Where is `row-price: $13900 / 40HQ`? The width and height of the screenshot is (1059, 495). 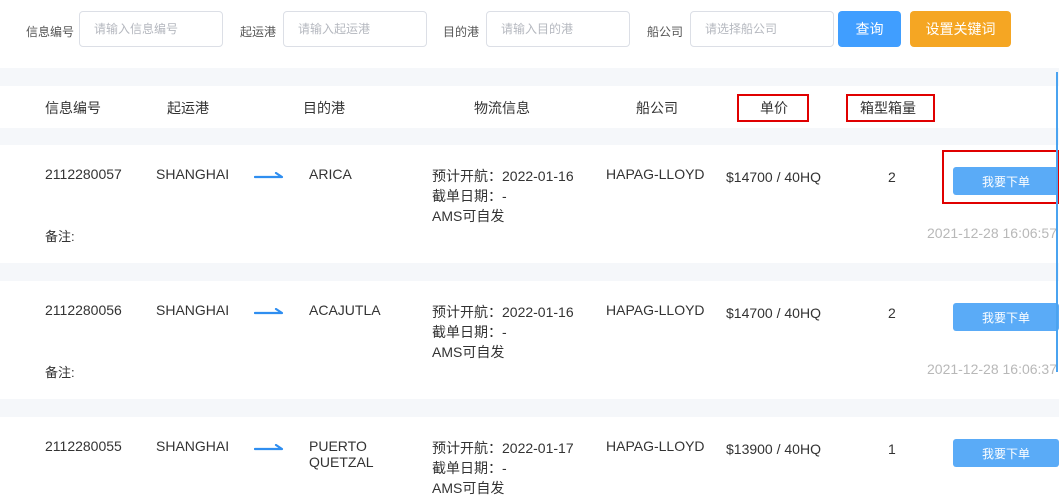
row-price: $13900 / 40HQ is located at coordinates (773, 449).